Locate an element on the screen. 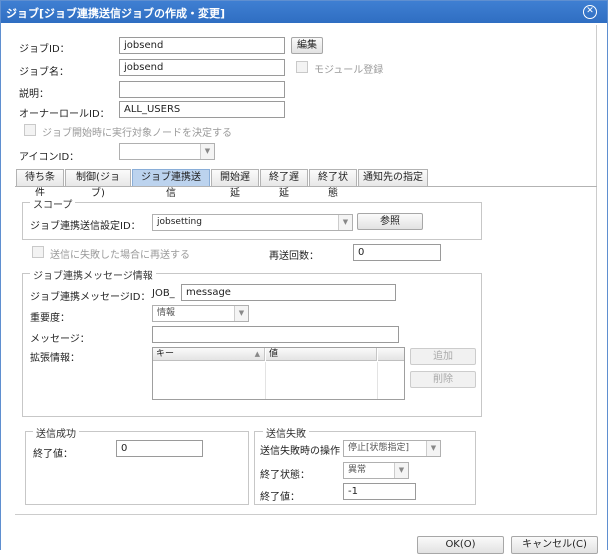 The width and height of the screenshot is (608, 554). owner-role-label: オーナーロールID： is located at coordinates (64, 114).